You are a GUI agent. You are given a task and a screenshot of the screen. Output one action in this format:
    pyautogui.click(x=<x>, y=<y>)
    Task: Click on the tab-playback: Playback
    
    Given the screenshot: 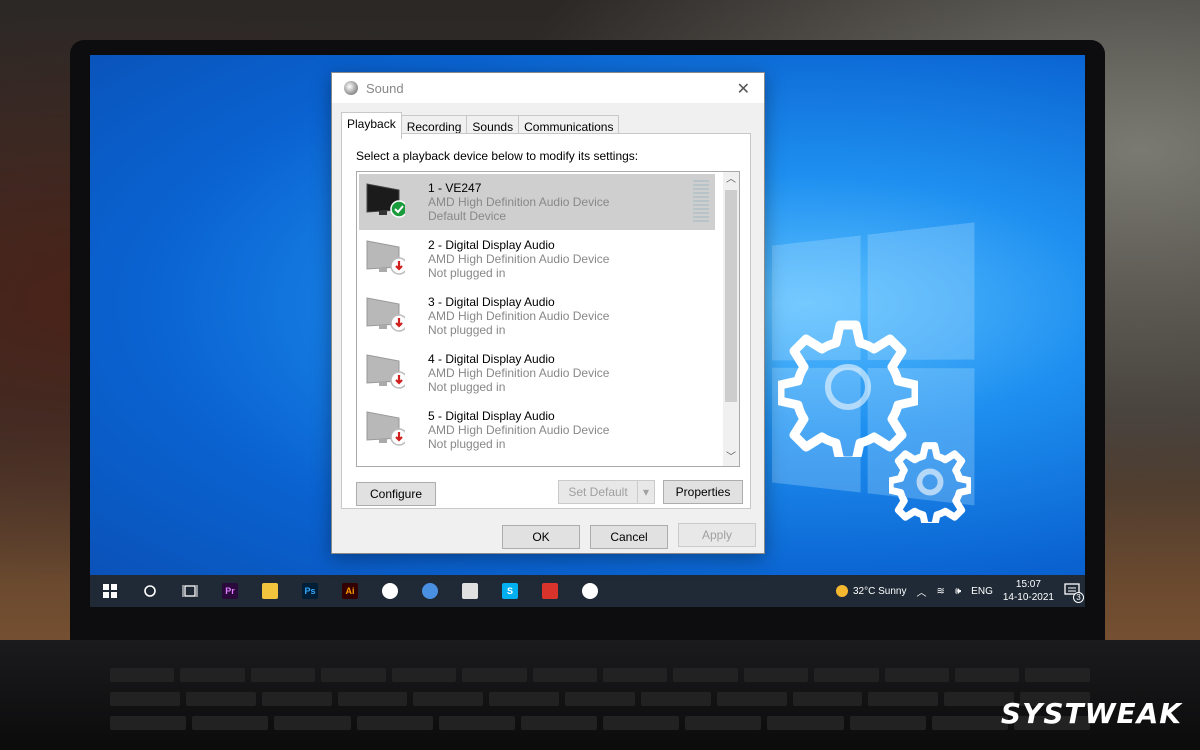 What is the action you would take?
    pyautogui.click(x=371, y=125)
    